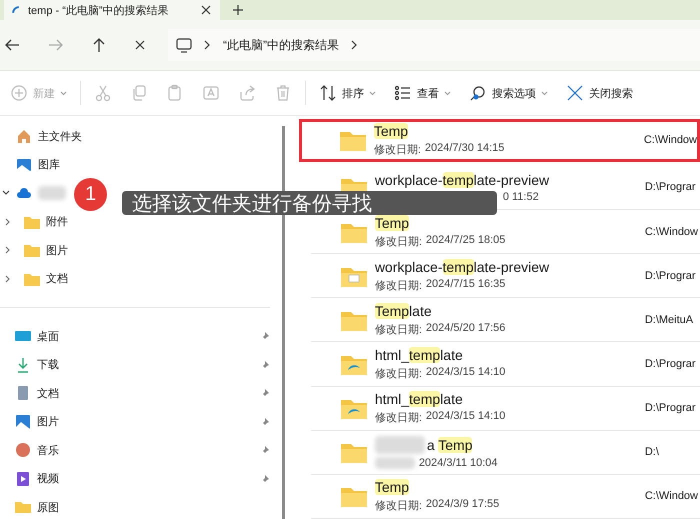 The height and width of the screenshot is (519, 700). Describe the element at coordinates (309, 203) in the screenshot. I see `callout-tooltip: 选择该文件夹进行备份寻找` at that location.